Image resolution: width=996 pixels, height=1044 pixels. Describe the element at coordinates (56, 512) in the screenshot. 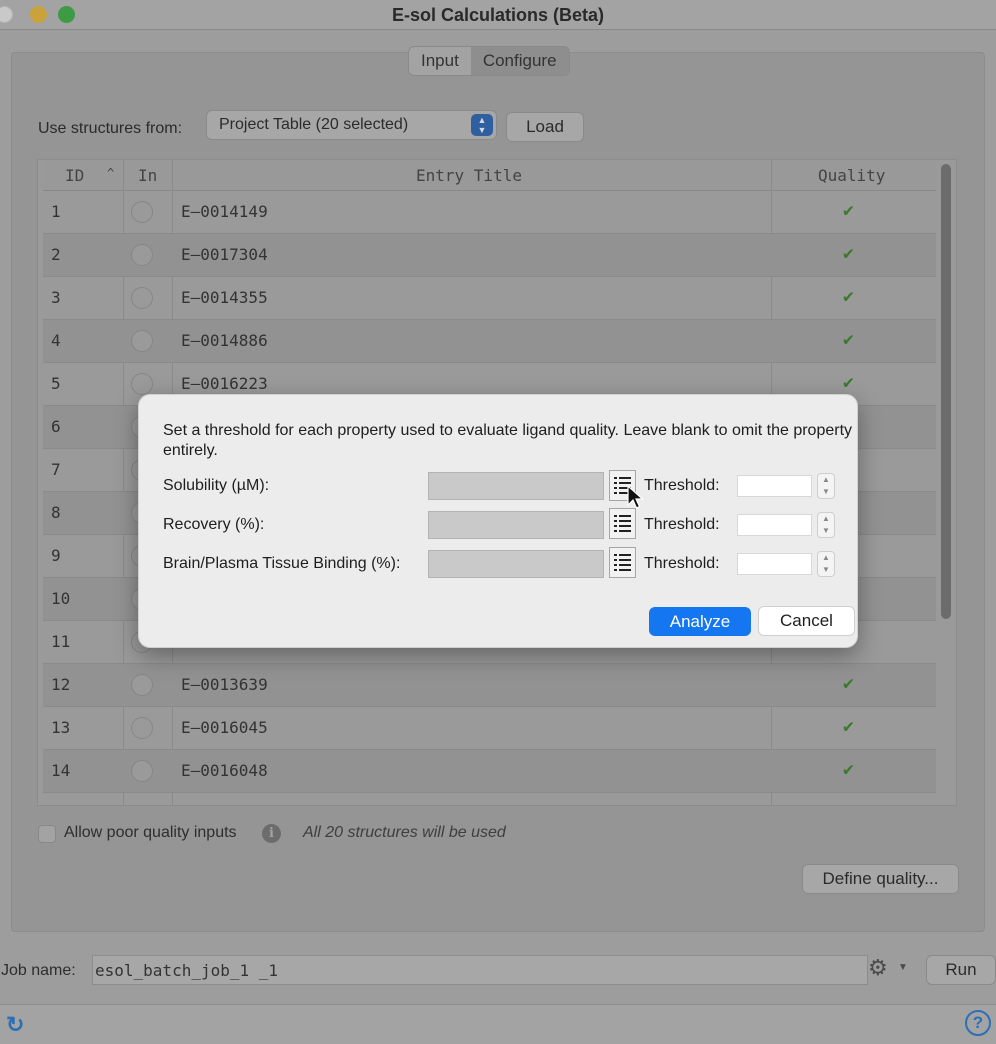

I see `row-id: 8` at that location.